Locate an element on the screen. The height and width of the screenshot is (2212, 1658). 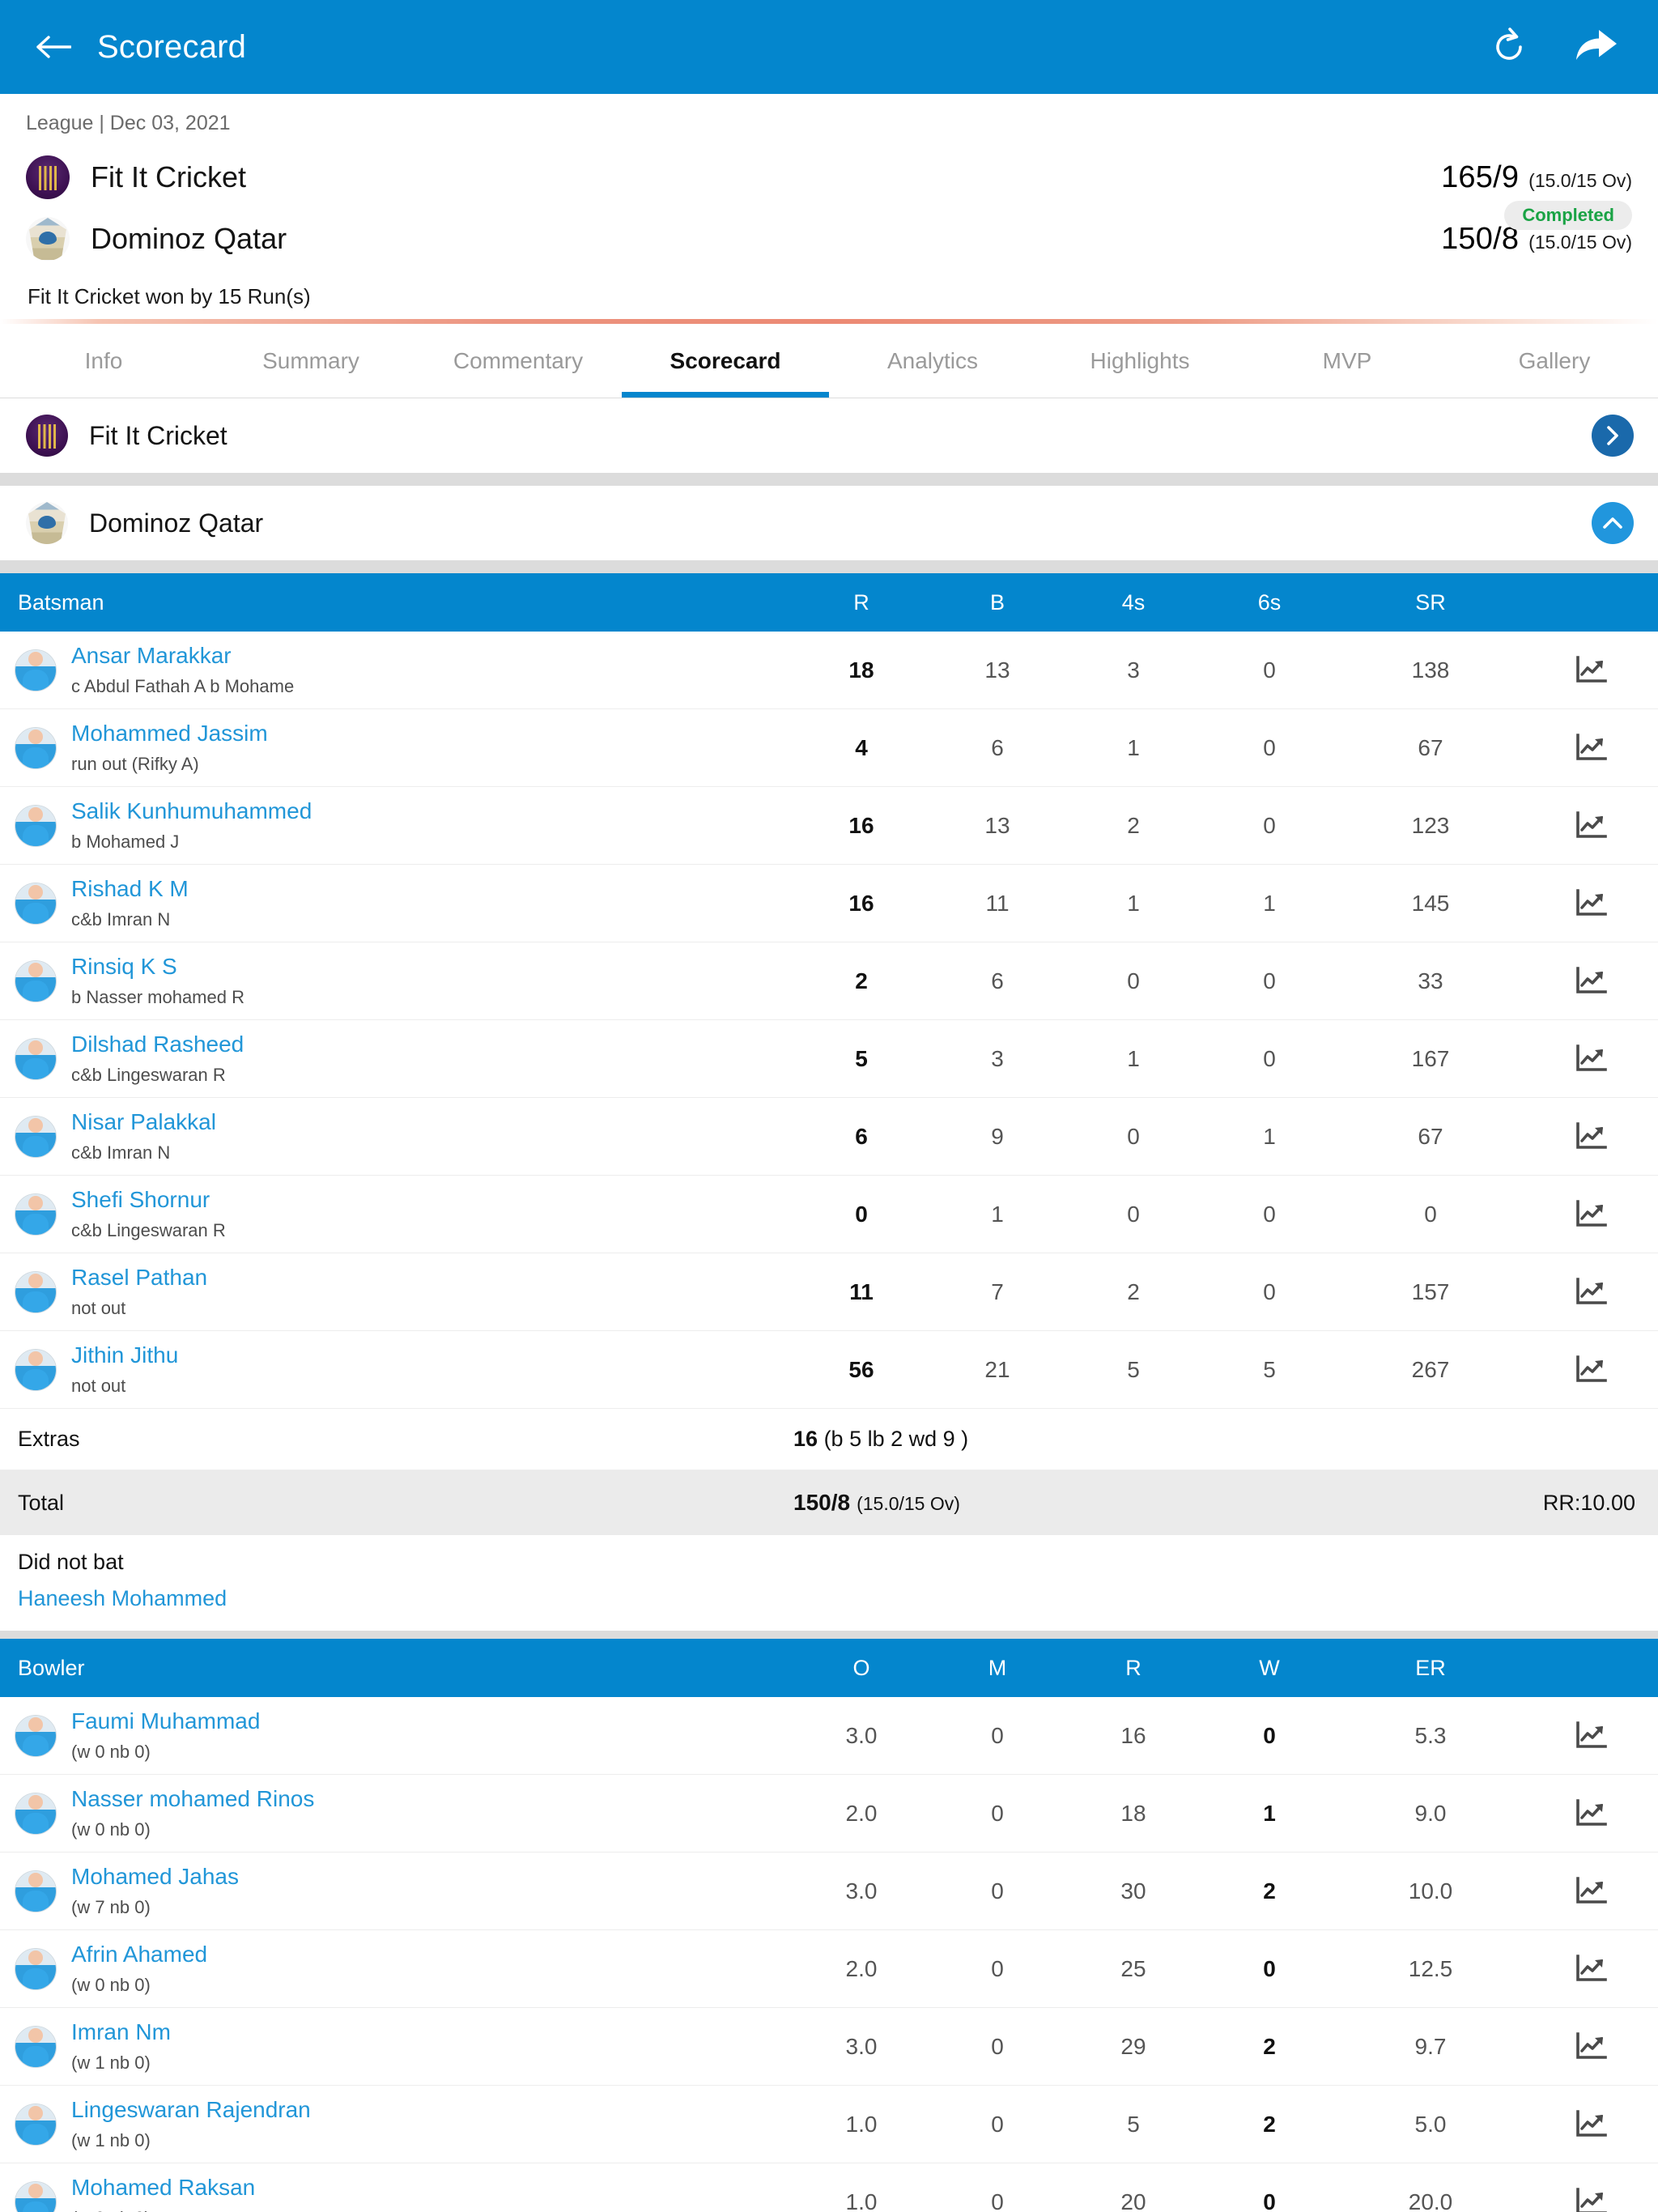
innings-header-dominoz-qatar: Dominoz Qatar is located at coordinates (829, 523).